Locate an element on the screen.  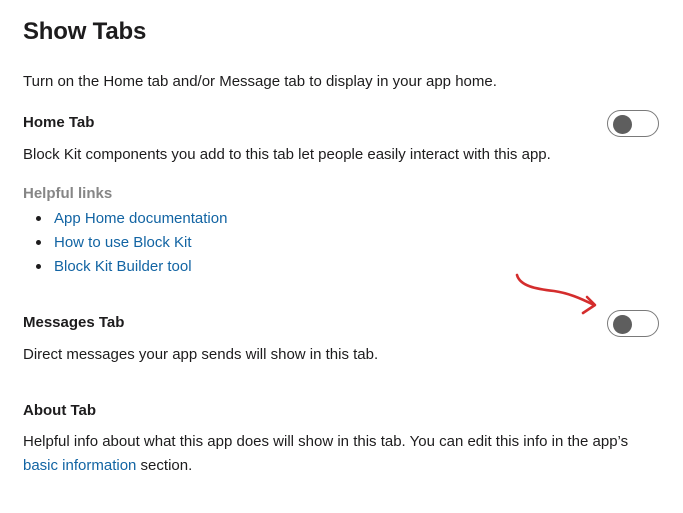
messages-tab-toggle is located at coordinates (633, 323).